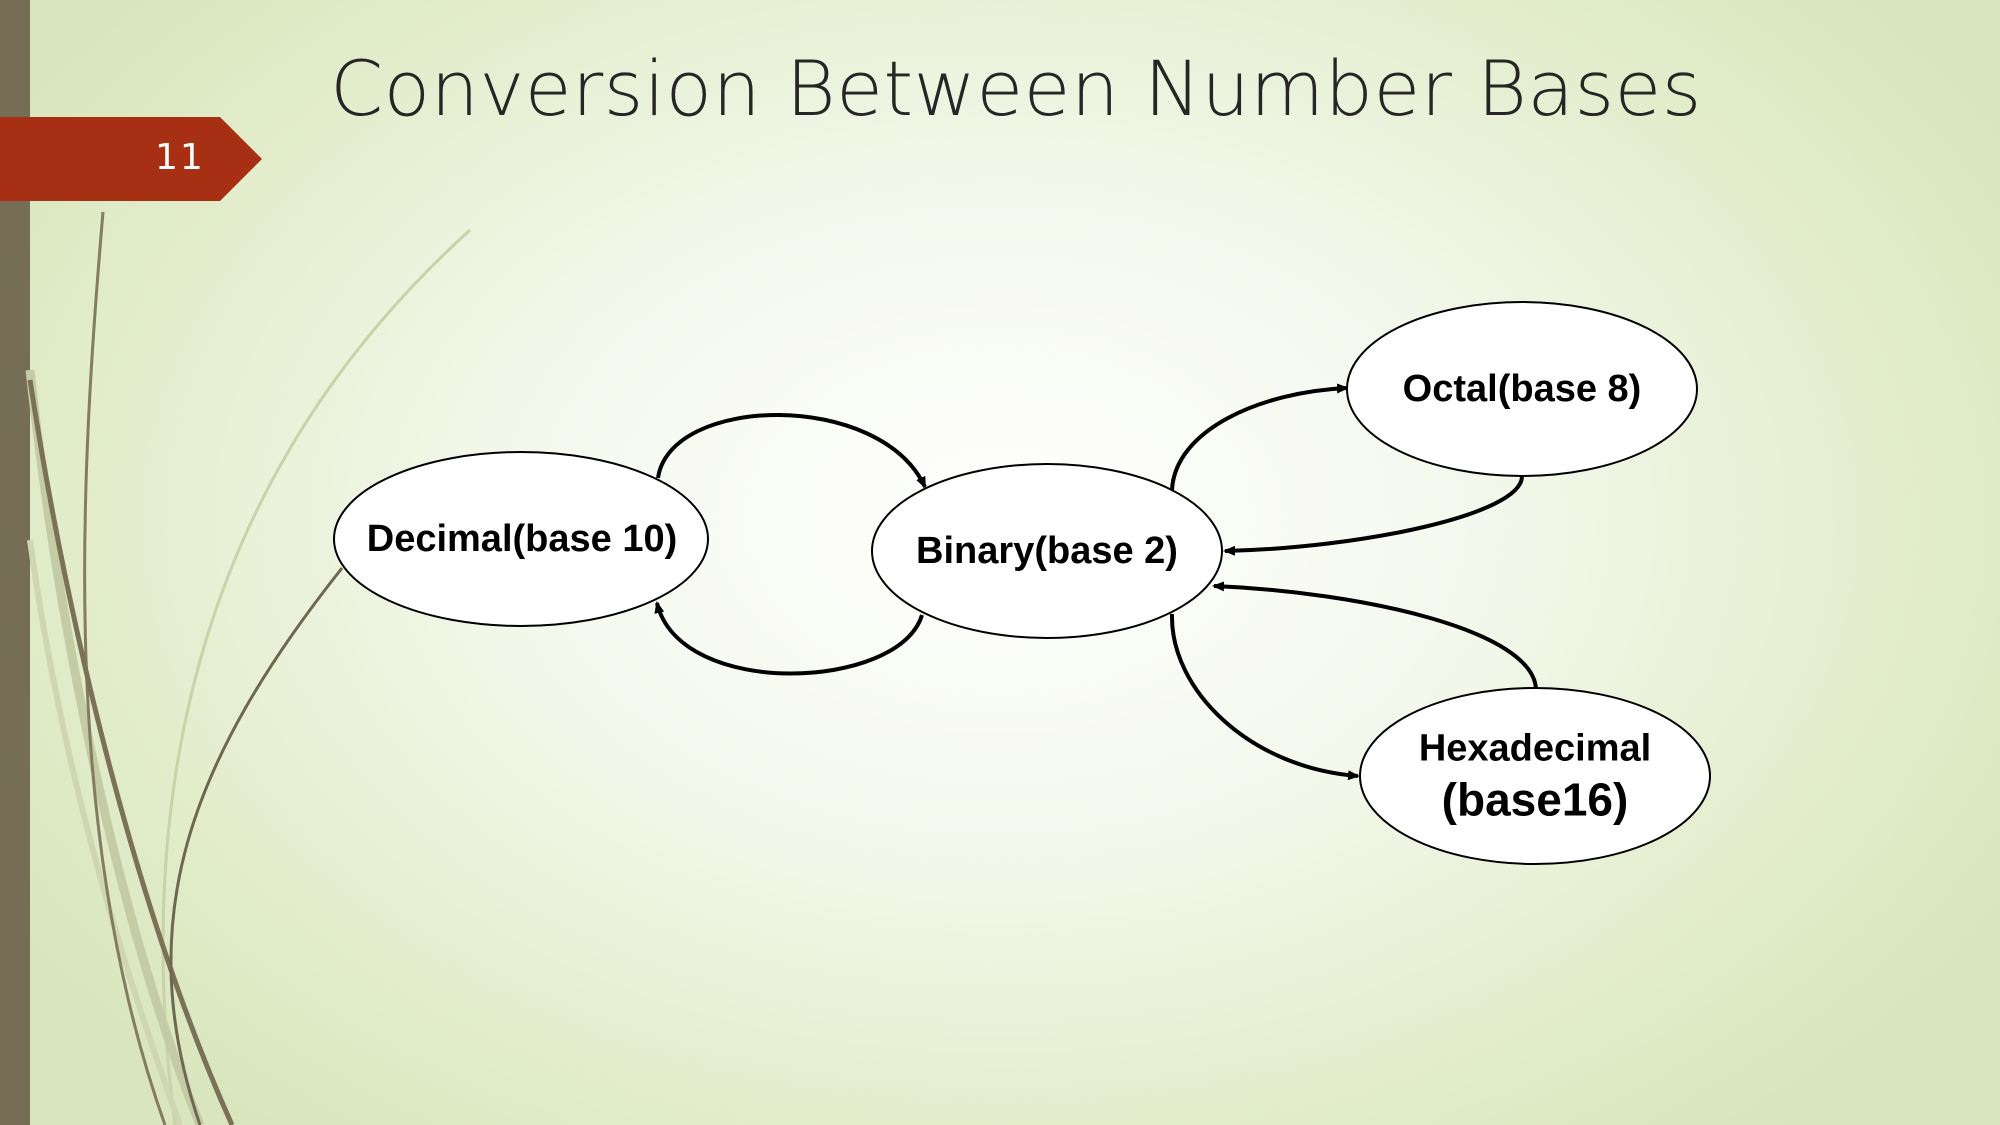  What do you see at coordinates (791, 451) in the screenshot?
I see `arrow-decimal-to-binary` at bounding box center [791, 451].